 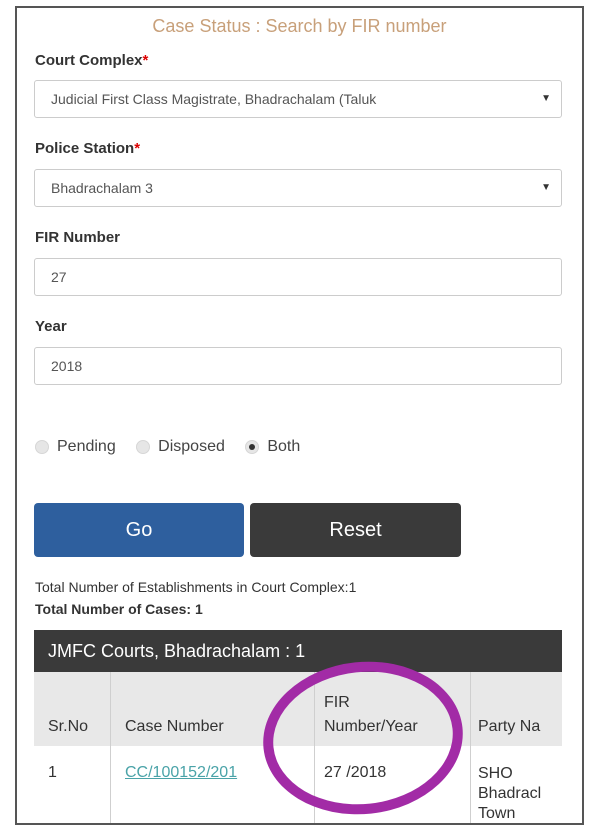 What do you see at coordinates (78, 237) in the screenshot?
I see `fir-number-label: FIR Number` at bounding box center [78, 237].